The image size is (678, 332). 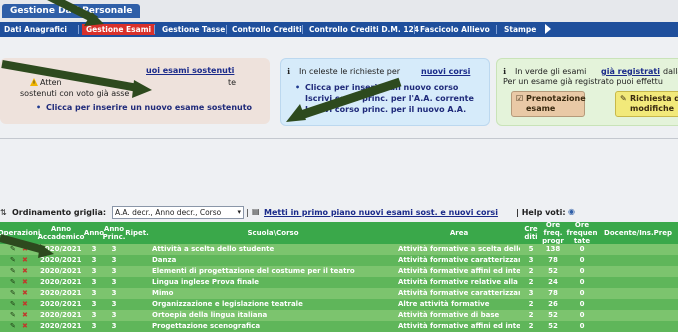 I want to click on arrow-to-gestione-esami, so click(x=75, y=13).